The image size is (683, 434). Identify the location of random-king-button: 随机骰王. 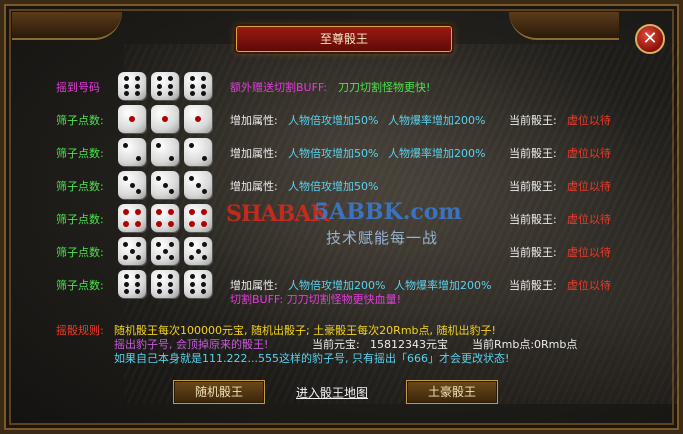
(219, 392).